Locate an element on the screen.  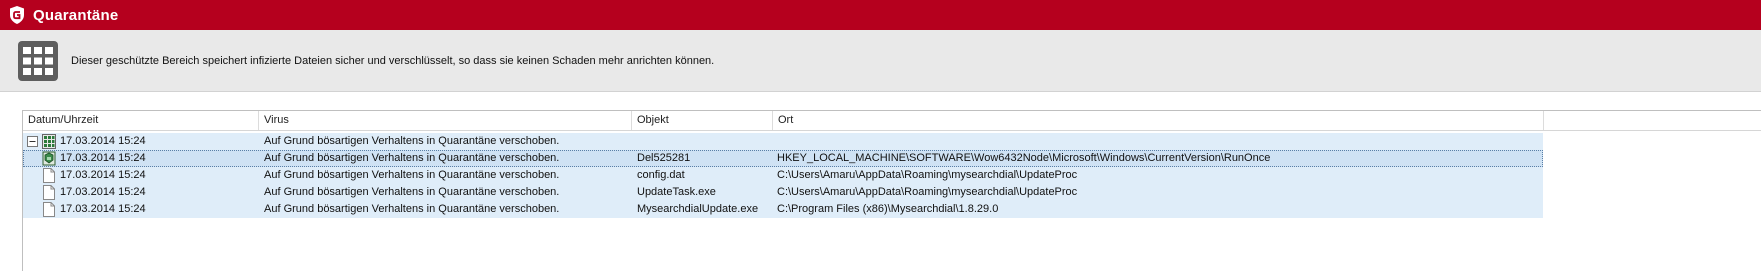
window-title: Quarantäne is located at coordinates (76, 15).